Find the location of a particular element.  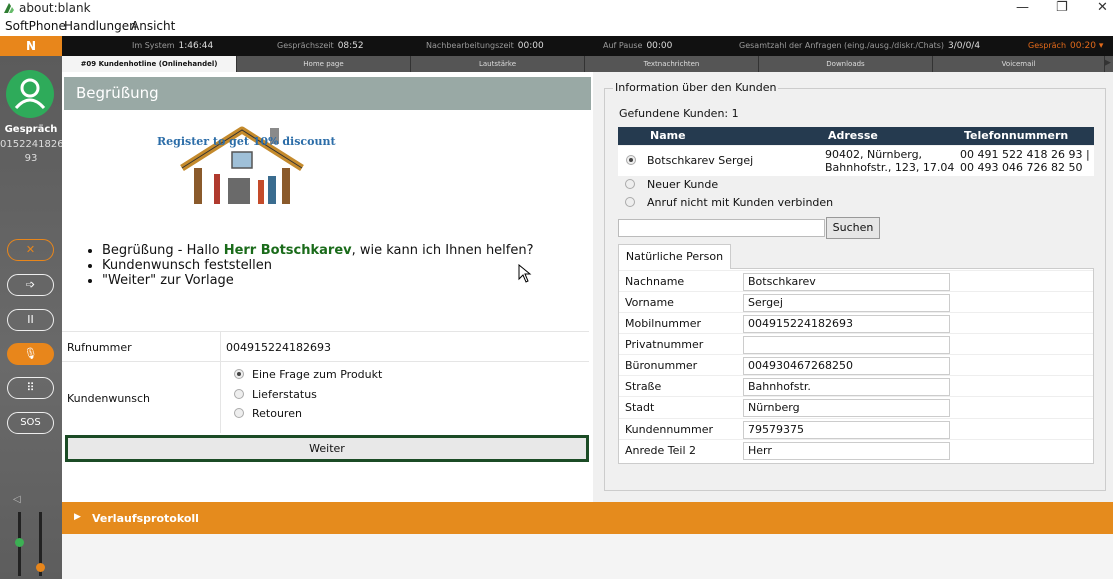

tab-kundenhotline: #09 Kundenhotline (Onlinehandel) is located at coordinates (149, 64).